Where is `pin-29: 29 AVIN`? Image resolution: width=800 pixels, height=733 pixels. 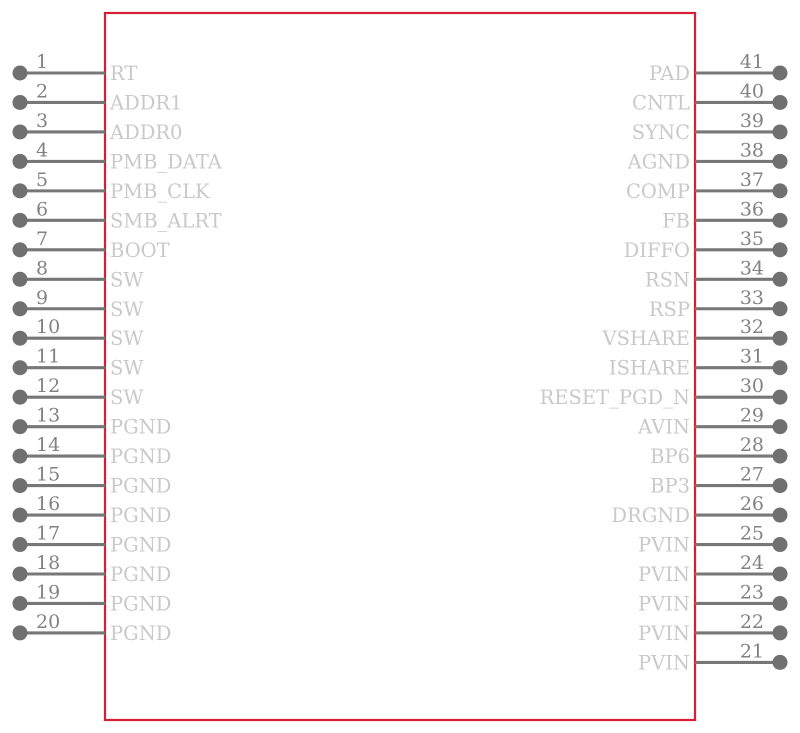 pin-29: 29 AVIN is located at coordinates (712, 422).